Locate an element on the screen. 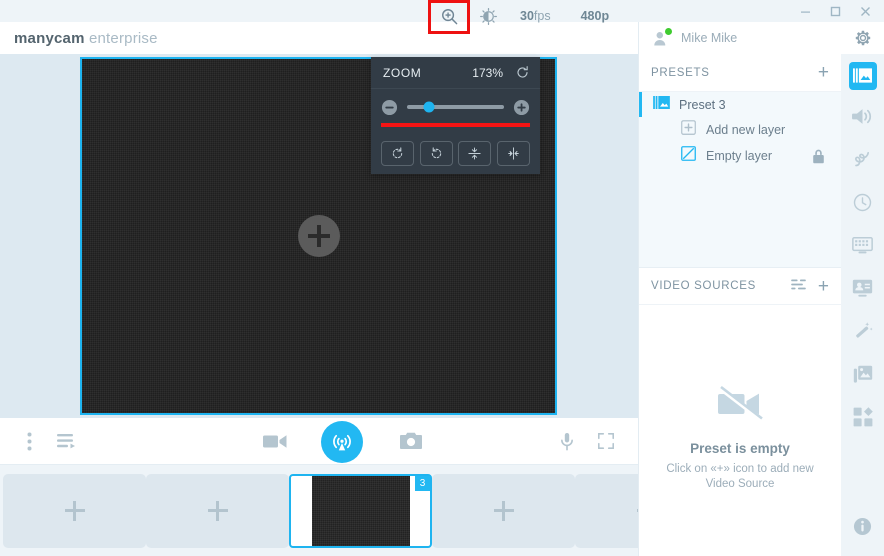  zoom-slider-thumb is located at coordinates (429, 107).